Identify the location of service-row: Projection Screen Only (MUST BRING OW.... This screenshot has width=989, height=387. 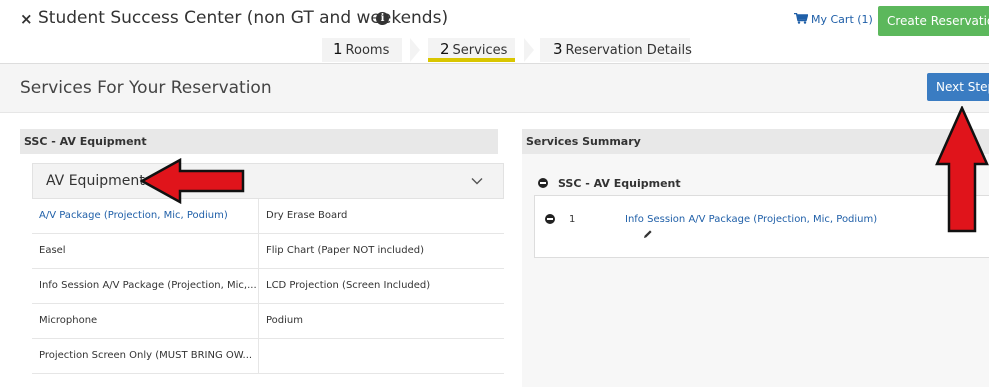
(268, 356).